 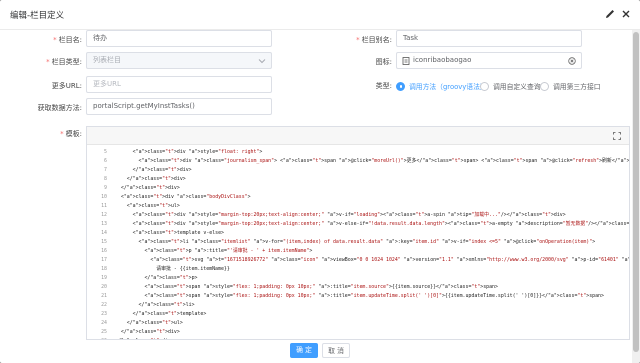 What do you see at coordinates (59, 108) in the screenshot?
I see `fetch-method-label: 获取数据方法:` at bounding box center [59, 108].